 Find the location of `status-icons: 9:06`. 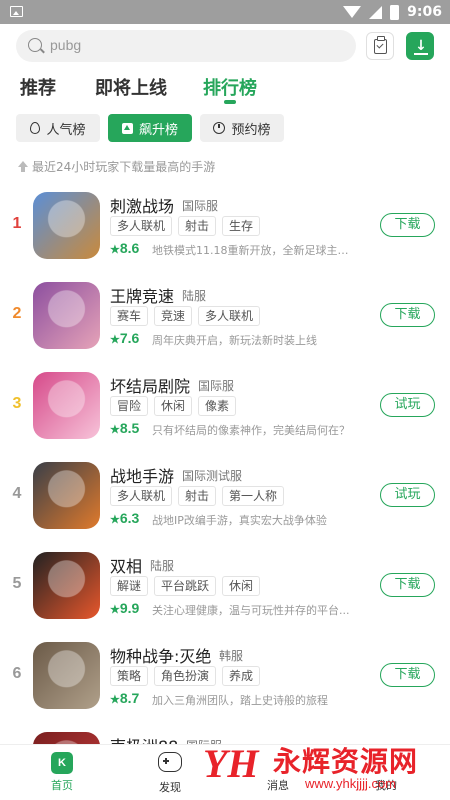

status-icons: 9:06 is located at coordinates (392, 12).